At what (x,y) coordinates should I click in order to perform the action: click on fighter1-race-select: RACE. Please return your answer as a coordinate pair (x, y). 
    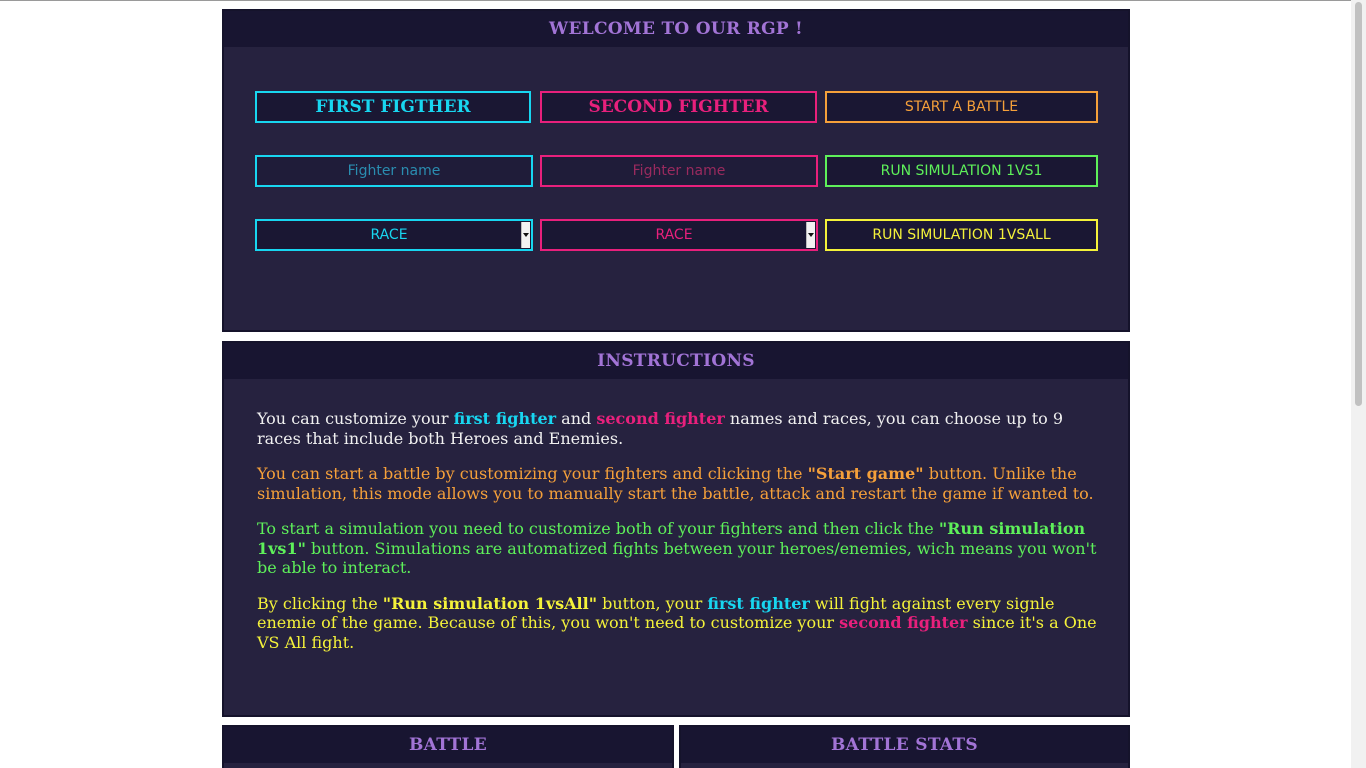
    Looking at the image, I should click on (394, 235).